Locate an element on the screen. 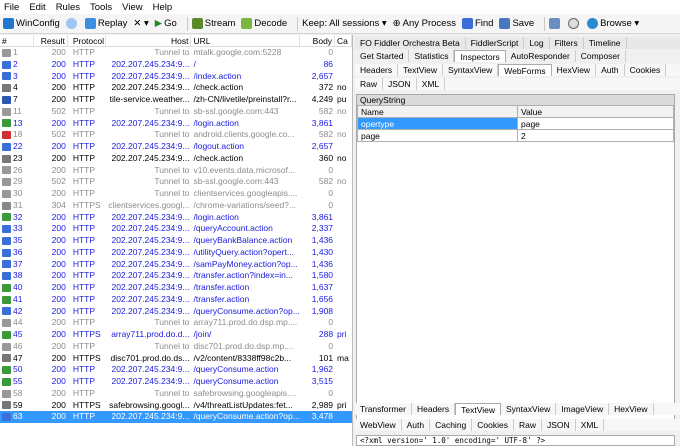 This screenshot has width=680, height=446. tab-log: Log is located at coordinates (537, 43).